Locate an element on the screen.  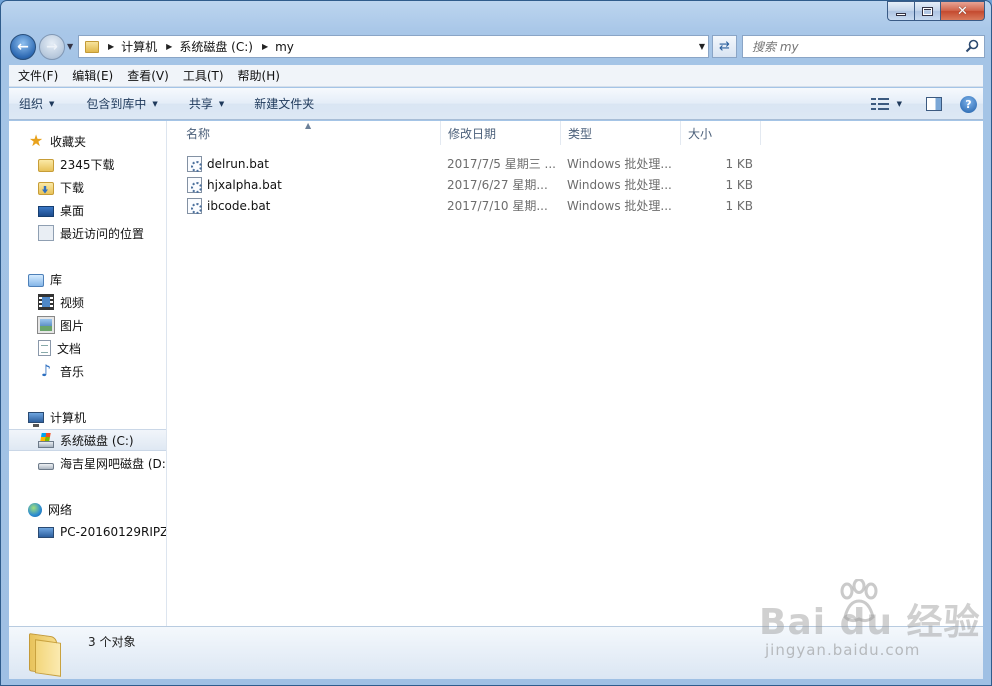
breadcrumb-c-drive: 系统磁盘 (C:) is located at coordinates (216, 46).